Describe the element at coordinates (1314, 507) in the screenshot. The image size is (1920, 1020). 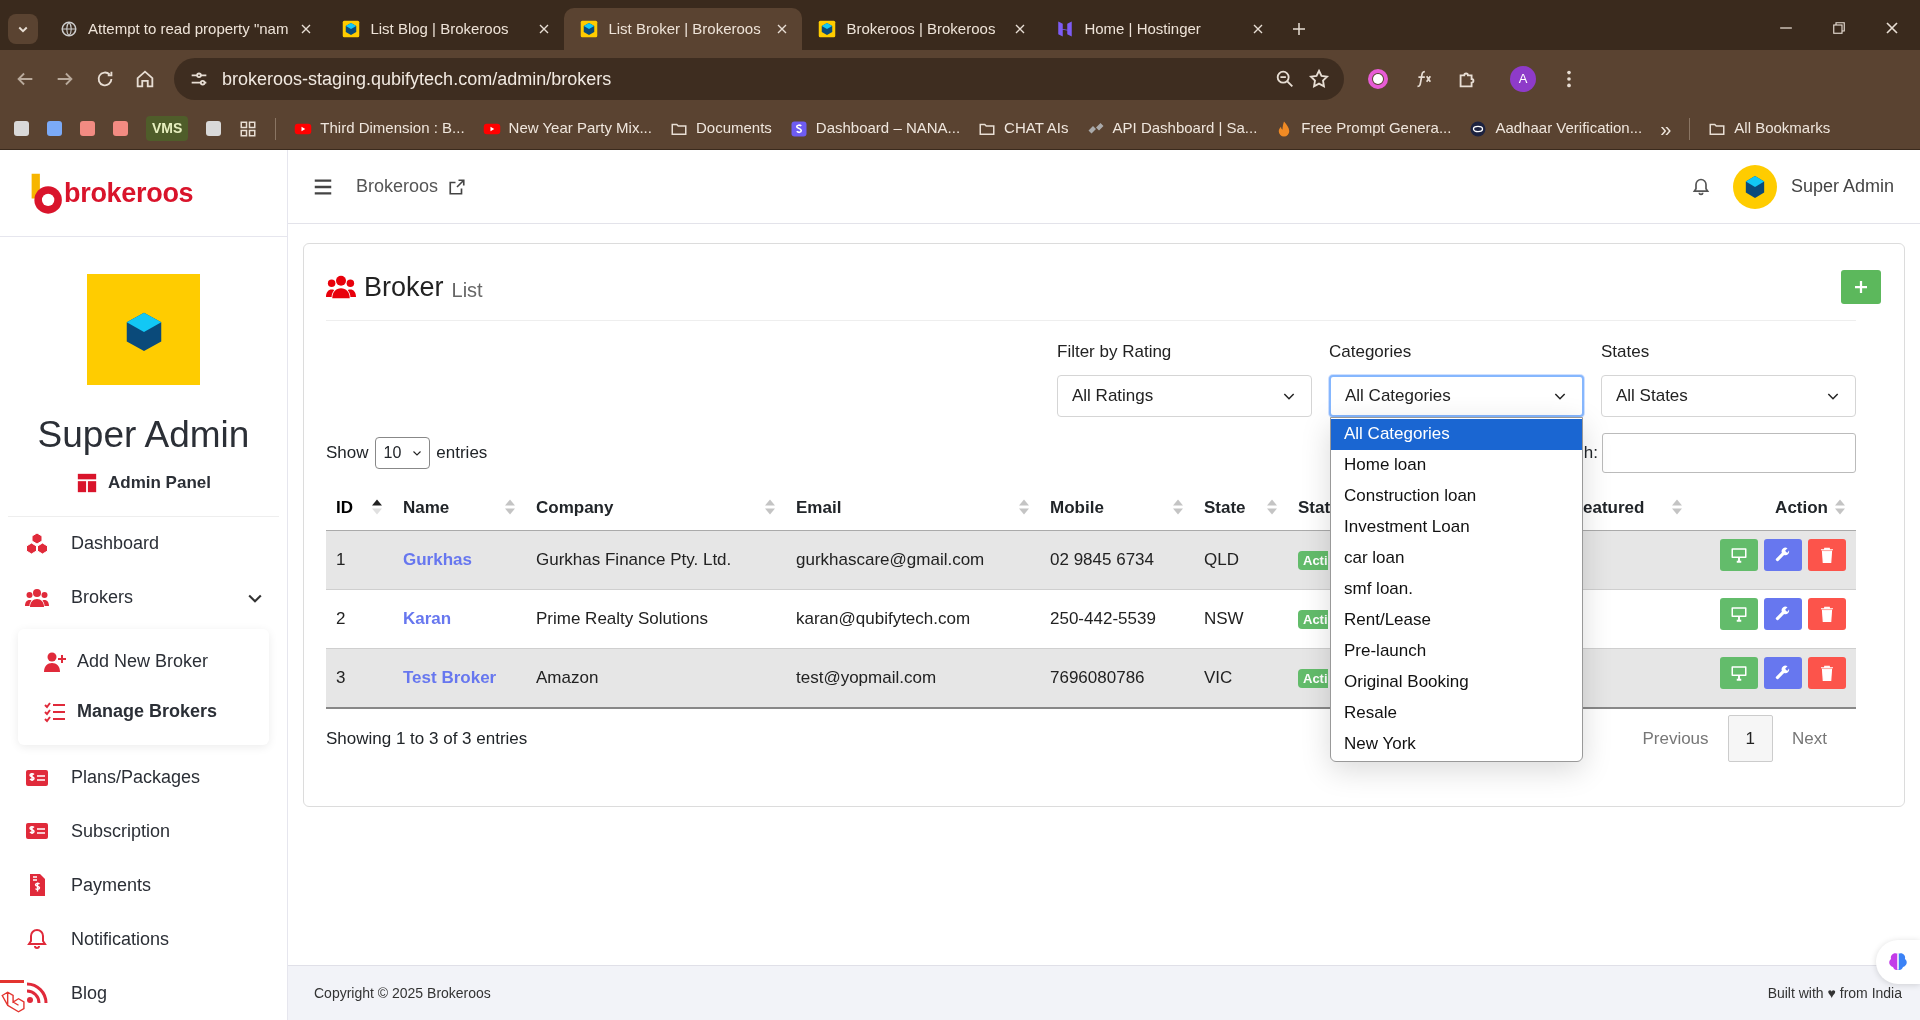
I see `column-header: Stat` at that location.